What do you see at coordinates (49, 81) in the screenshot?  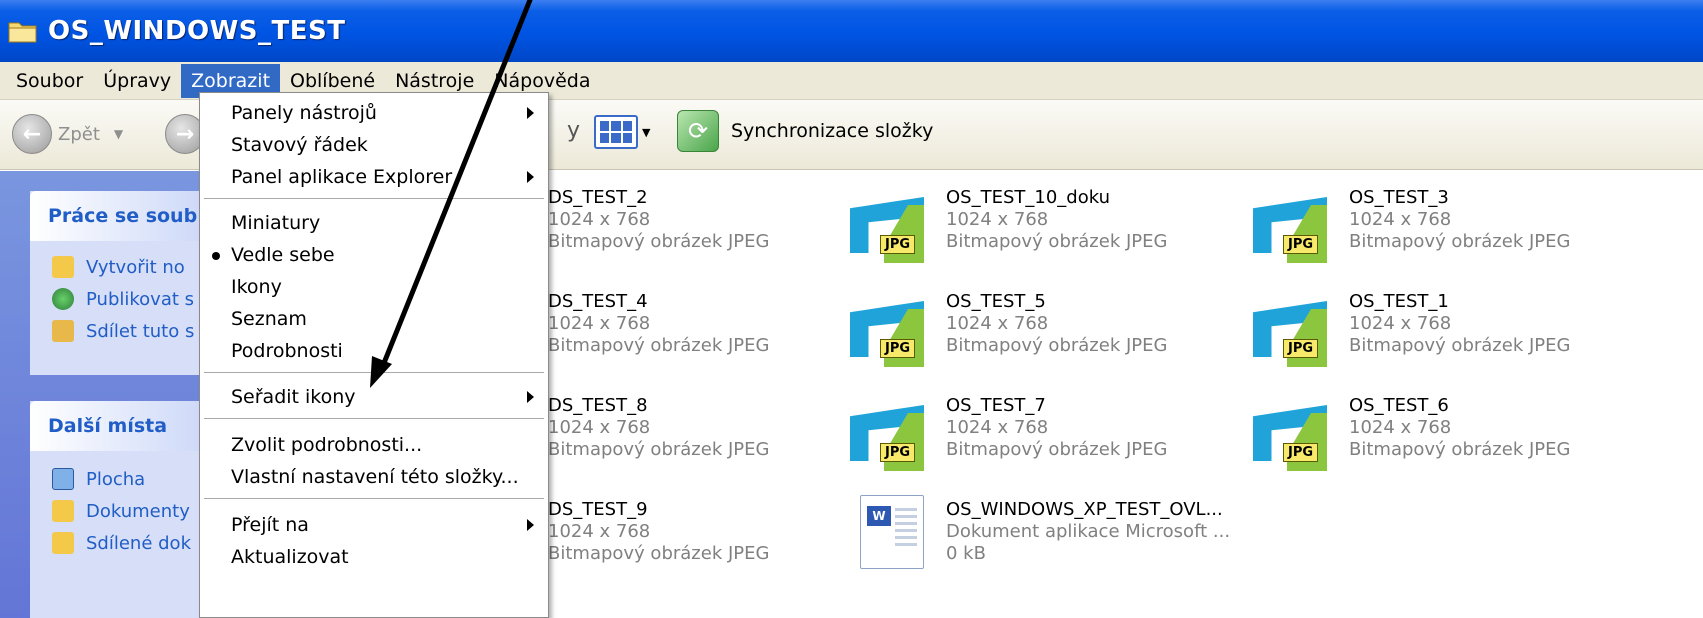 I see `menu-soubor: Soubor` at bounding box center [49, 81].